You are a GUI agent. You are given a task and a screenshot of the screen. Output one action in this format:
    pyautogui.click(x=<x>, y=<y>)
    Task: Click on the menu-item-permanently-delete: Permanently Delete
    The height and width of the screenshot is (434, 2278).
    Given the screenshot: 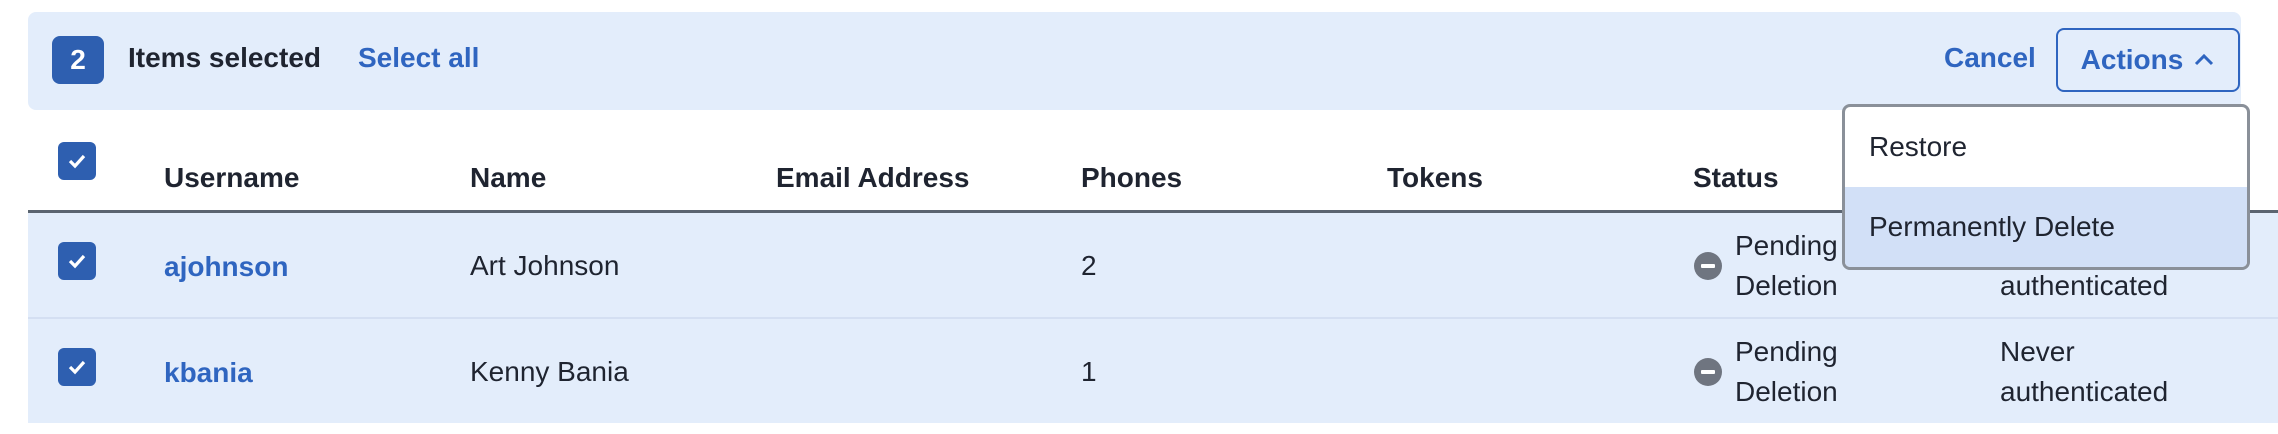 What is the action you would take?
    pyautogui.click(x=2046, y=227)
    